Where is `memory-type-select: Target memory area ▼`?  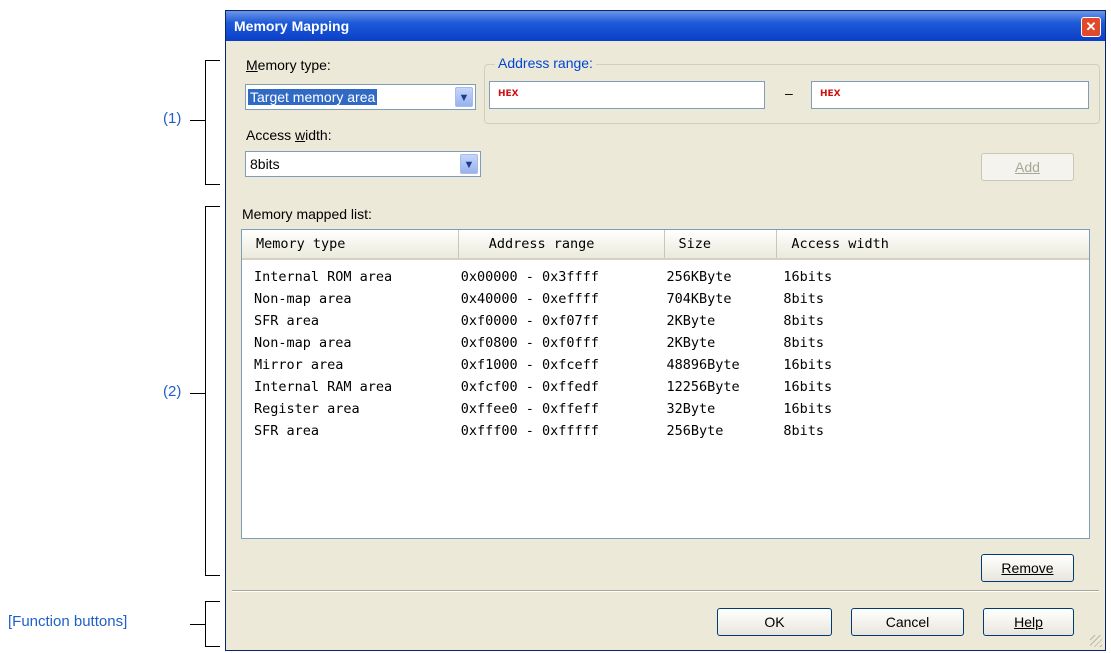 memory-type-select: Target memory area ▼ is located at coordinates (360, 97).